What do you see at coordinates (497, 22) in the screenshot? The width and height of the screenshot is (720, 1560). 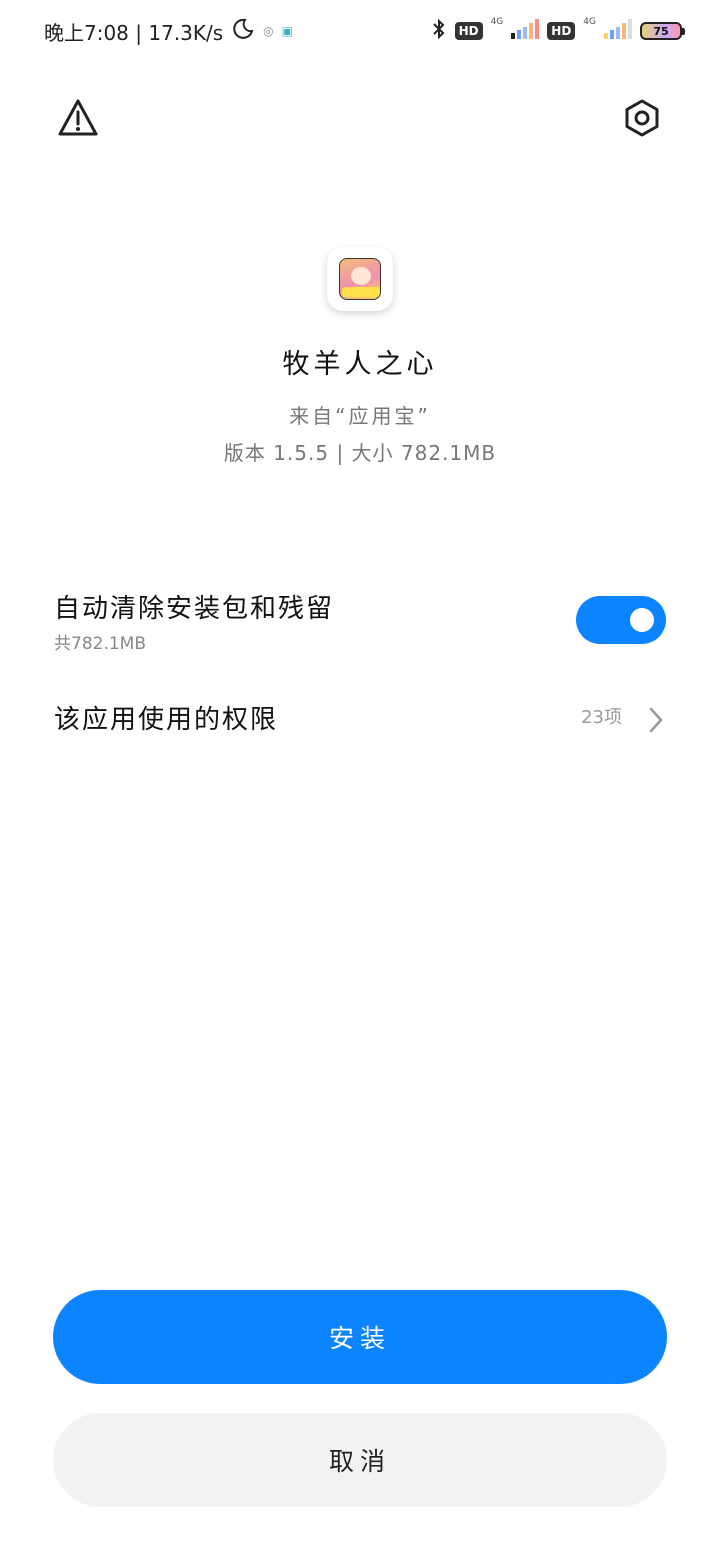 I see `network-type-1: 4G` at bounding box center [497, 22].